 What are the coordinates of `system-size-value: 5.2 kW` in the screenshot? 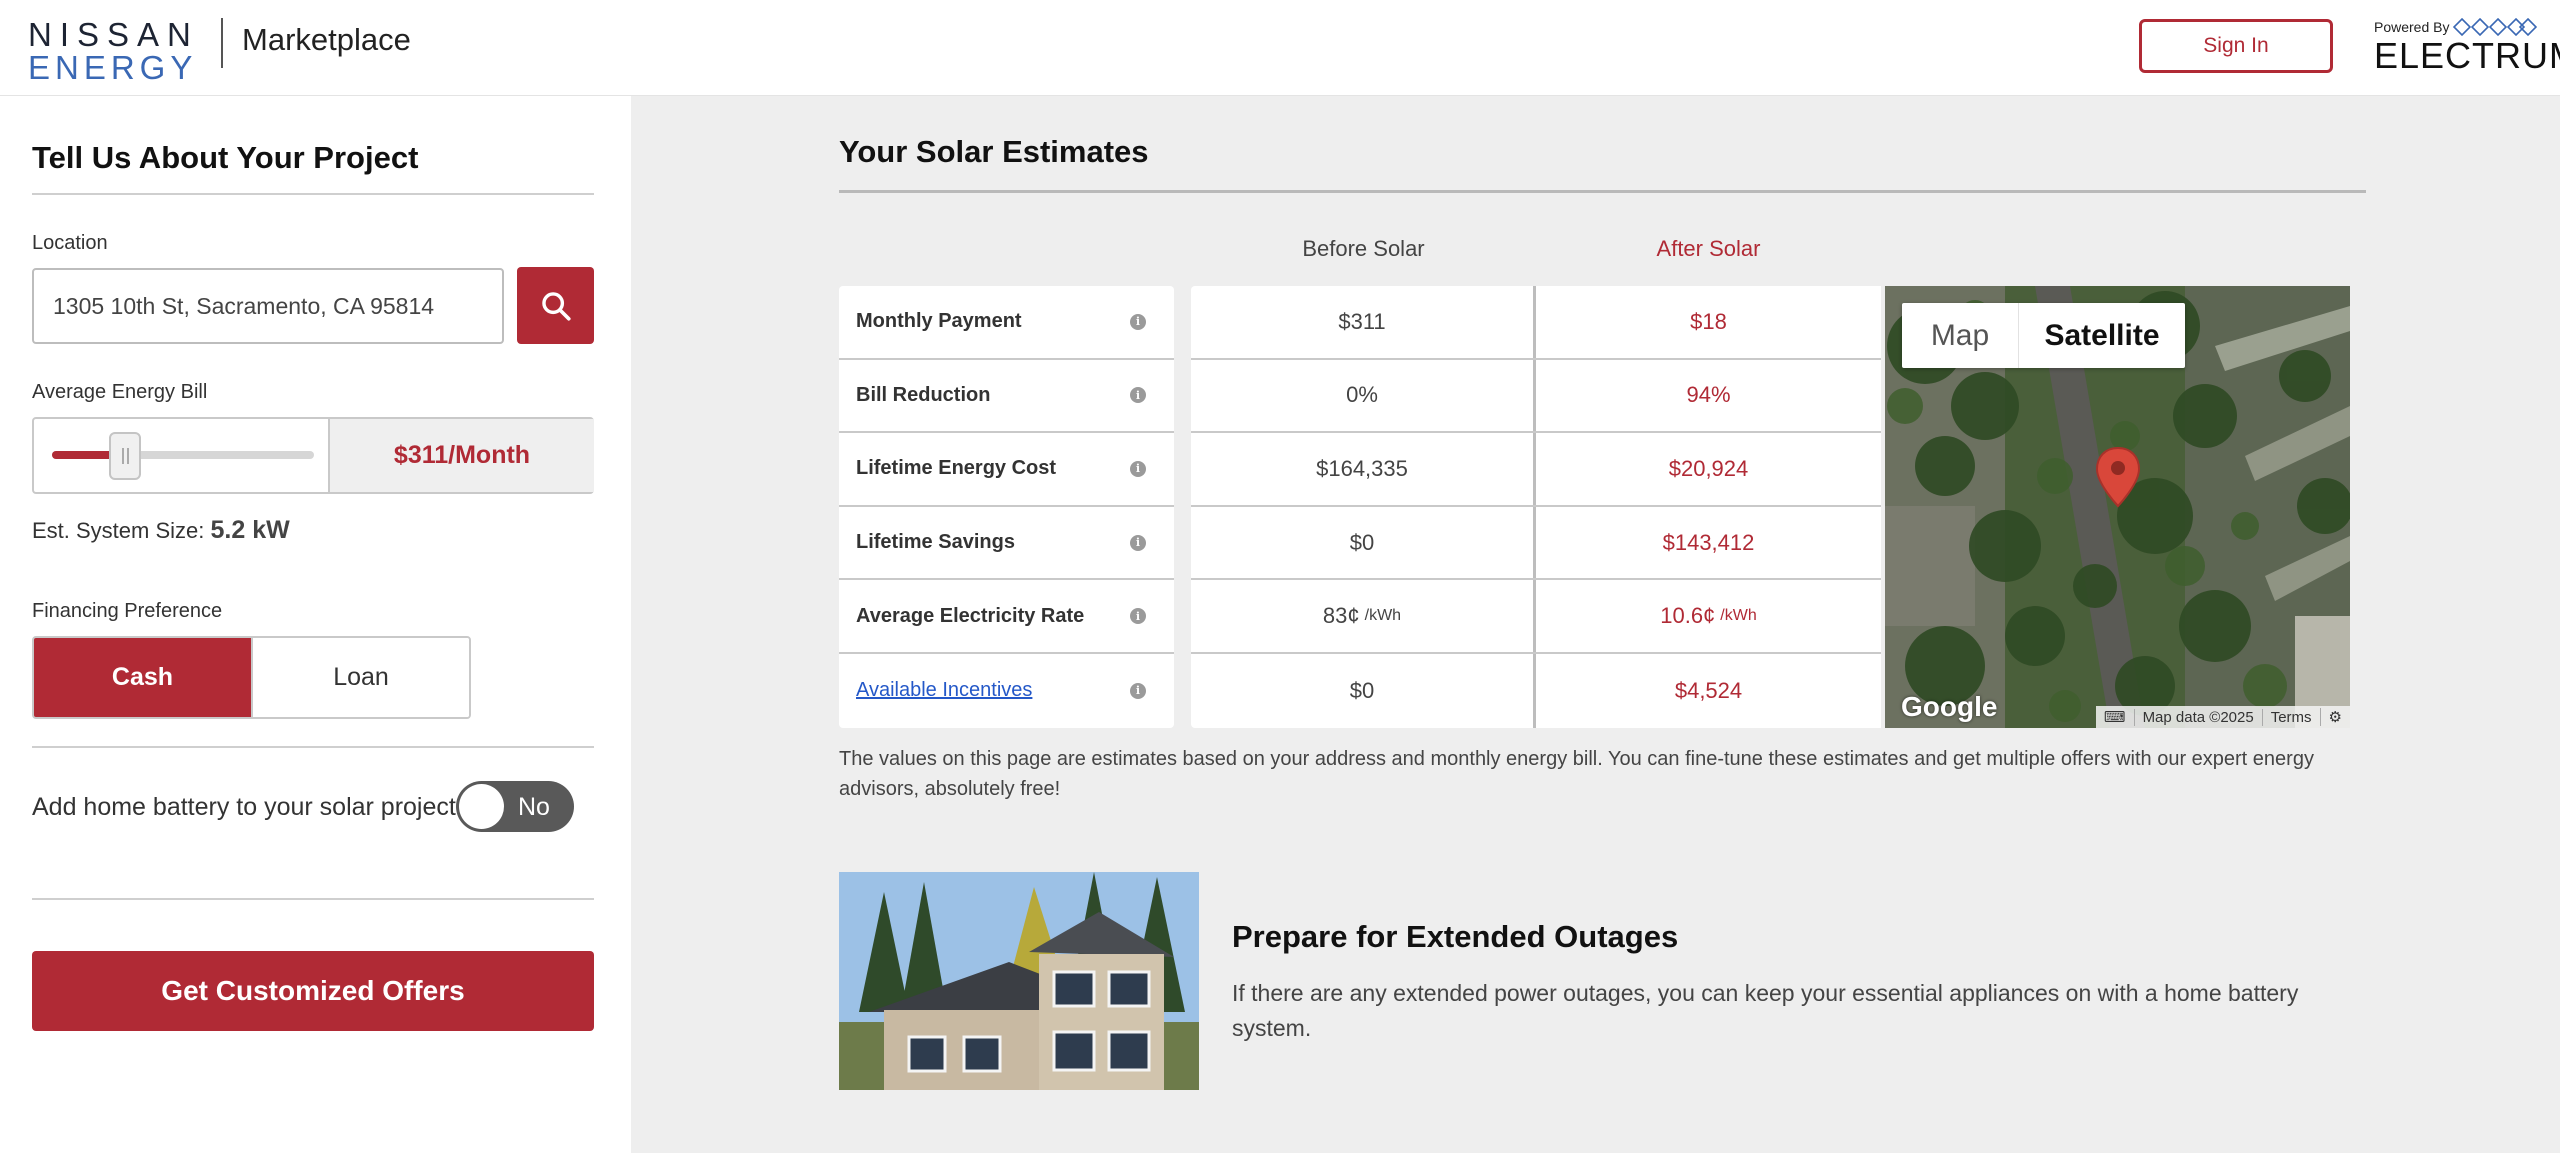 It's located at (250, 530).